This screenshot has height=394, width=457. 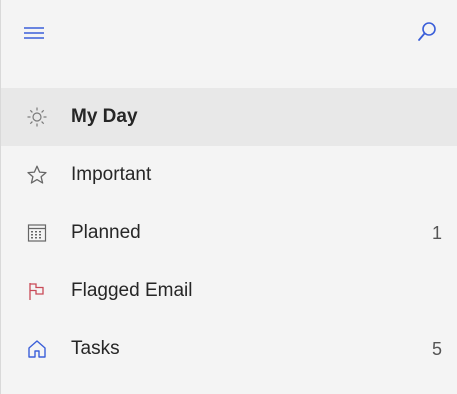 What do you see at coordinates (229, 349) in the screenshot?
I see `sidebar-item-tasks: Tasks 5` at bounding box center [229, 349].